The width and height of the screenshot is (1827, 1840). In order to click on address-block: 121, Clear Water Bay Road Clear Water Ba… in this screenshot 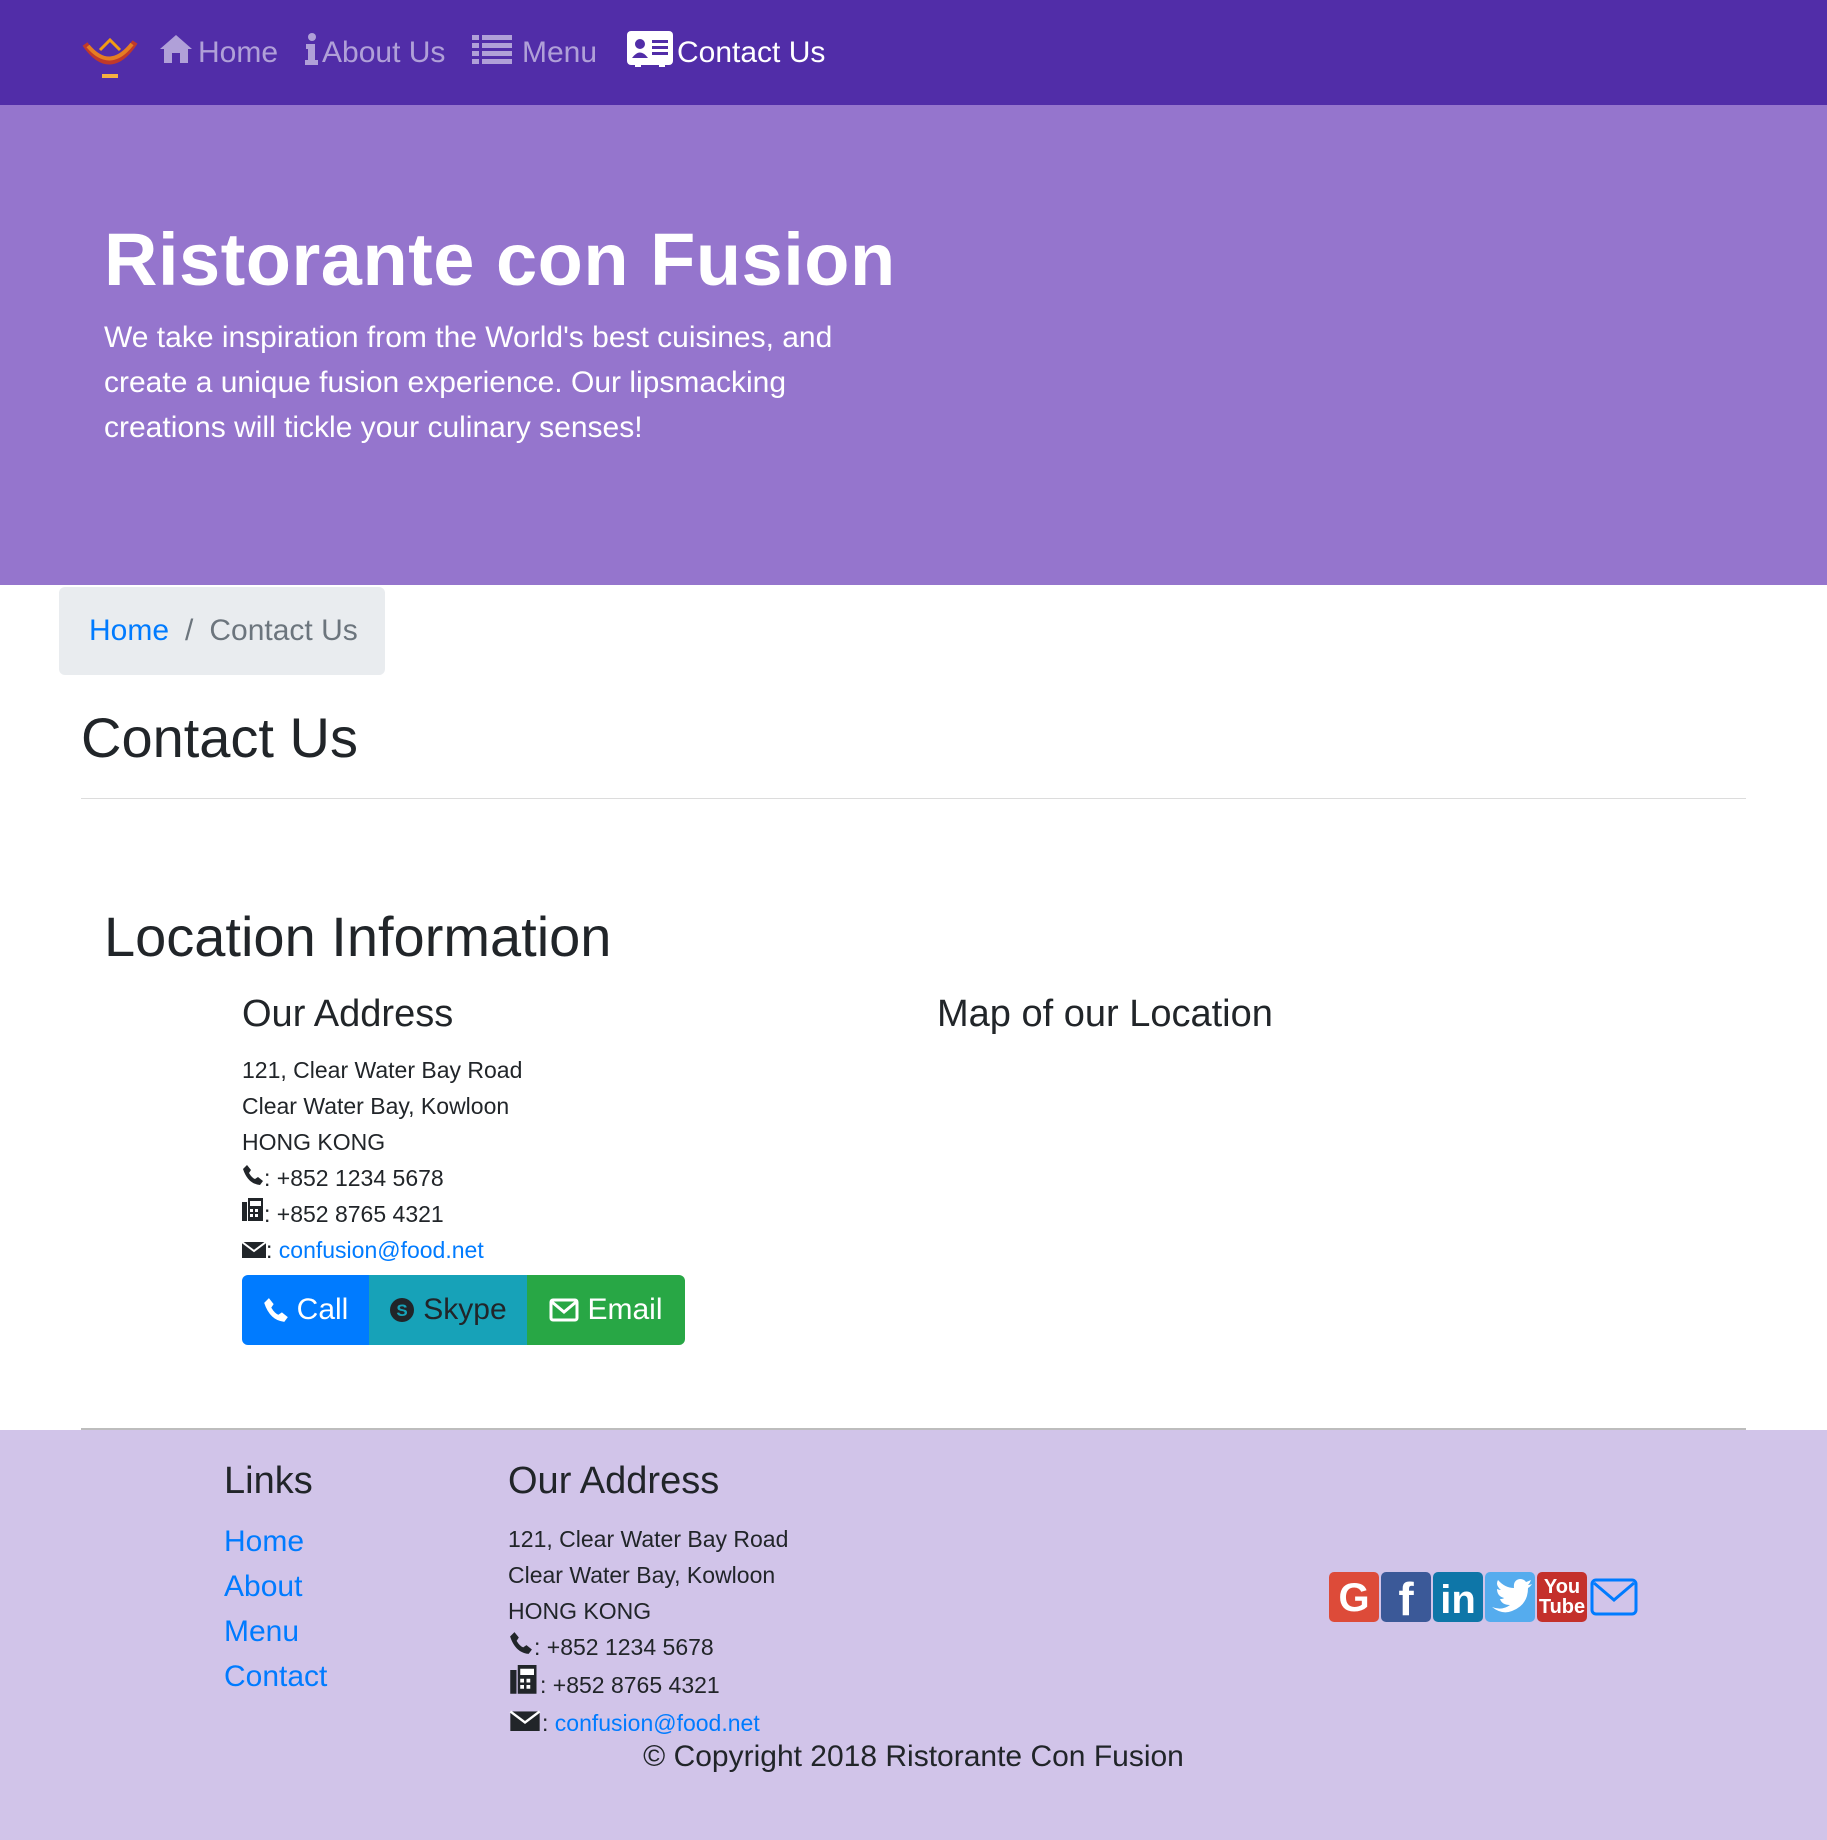, I will do `click(382, 1160)`.